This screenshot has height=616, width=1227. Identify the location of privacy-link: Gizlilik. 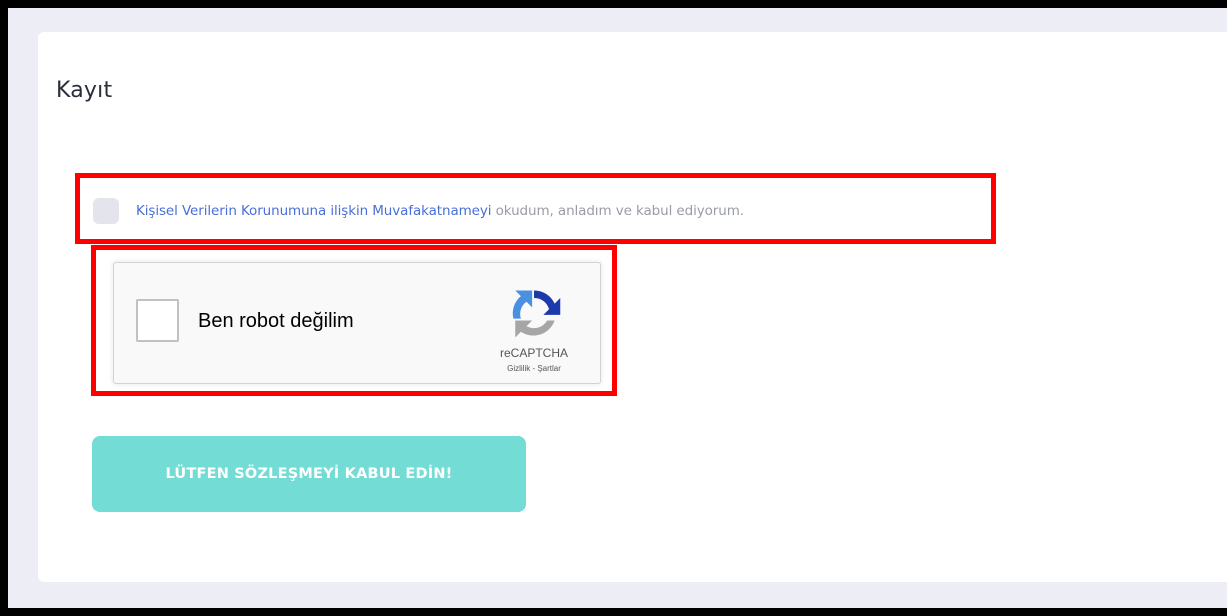
(518, 368).